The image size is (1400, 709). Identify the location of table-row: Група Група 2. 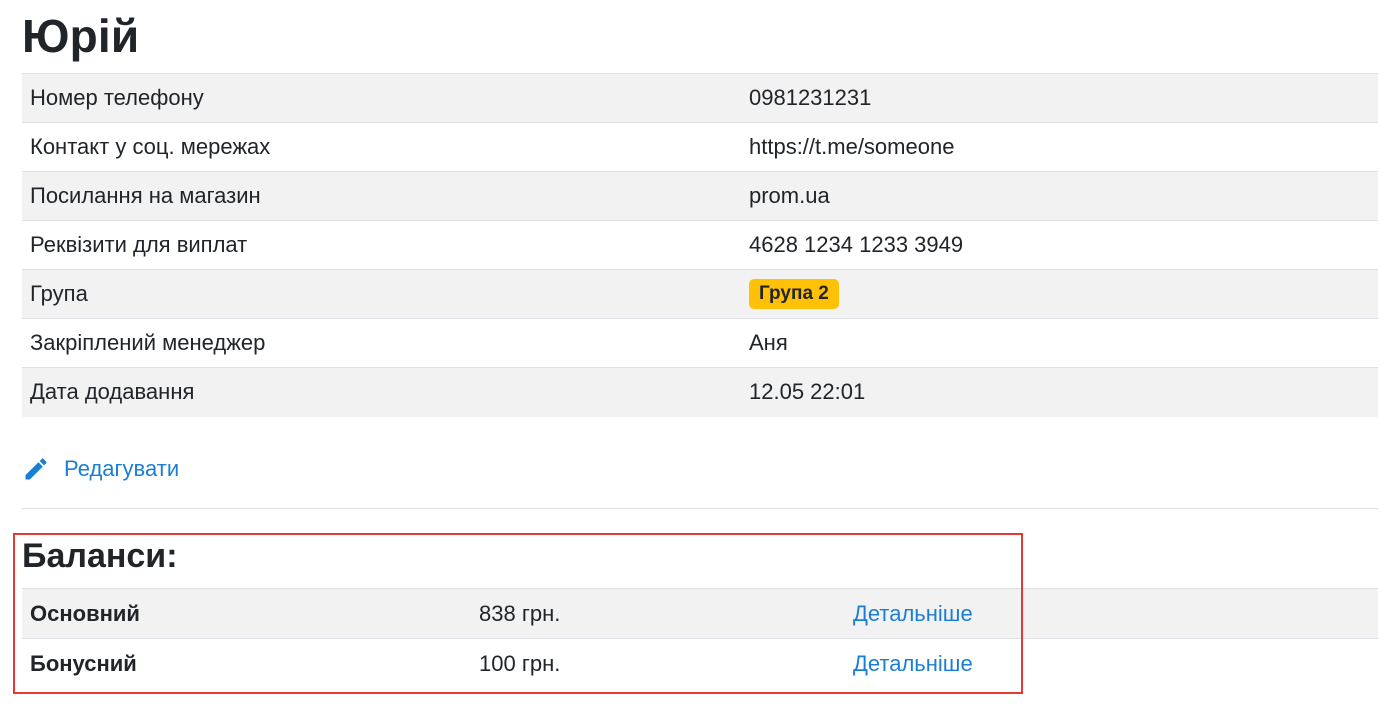
(700, 294).